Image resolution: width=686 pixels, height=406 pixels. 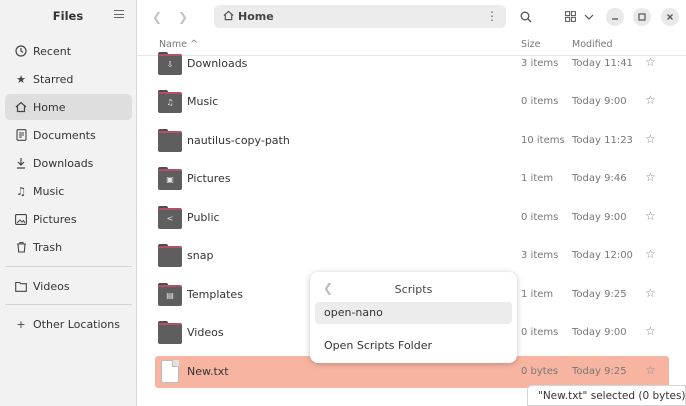 I want to click on search-button, so click(x=526, y=16).